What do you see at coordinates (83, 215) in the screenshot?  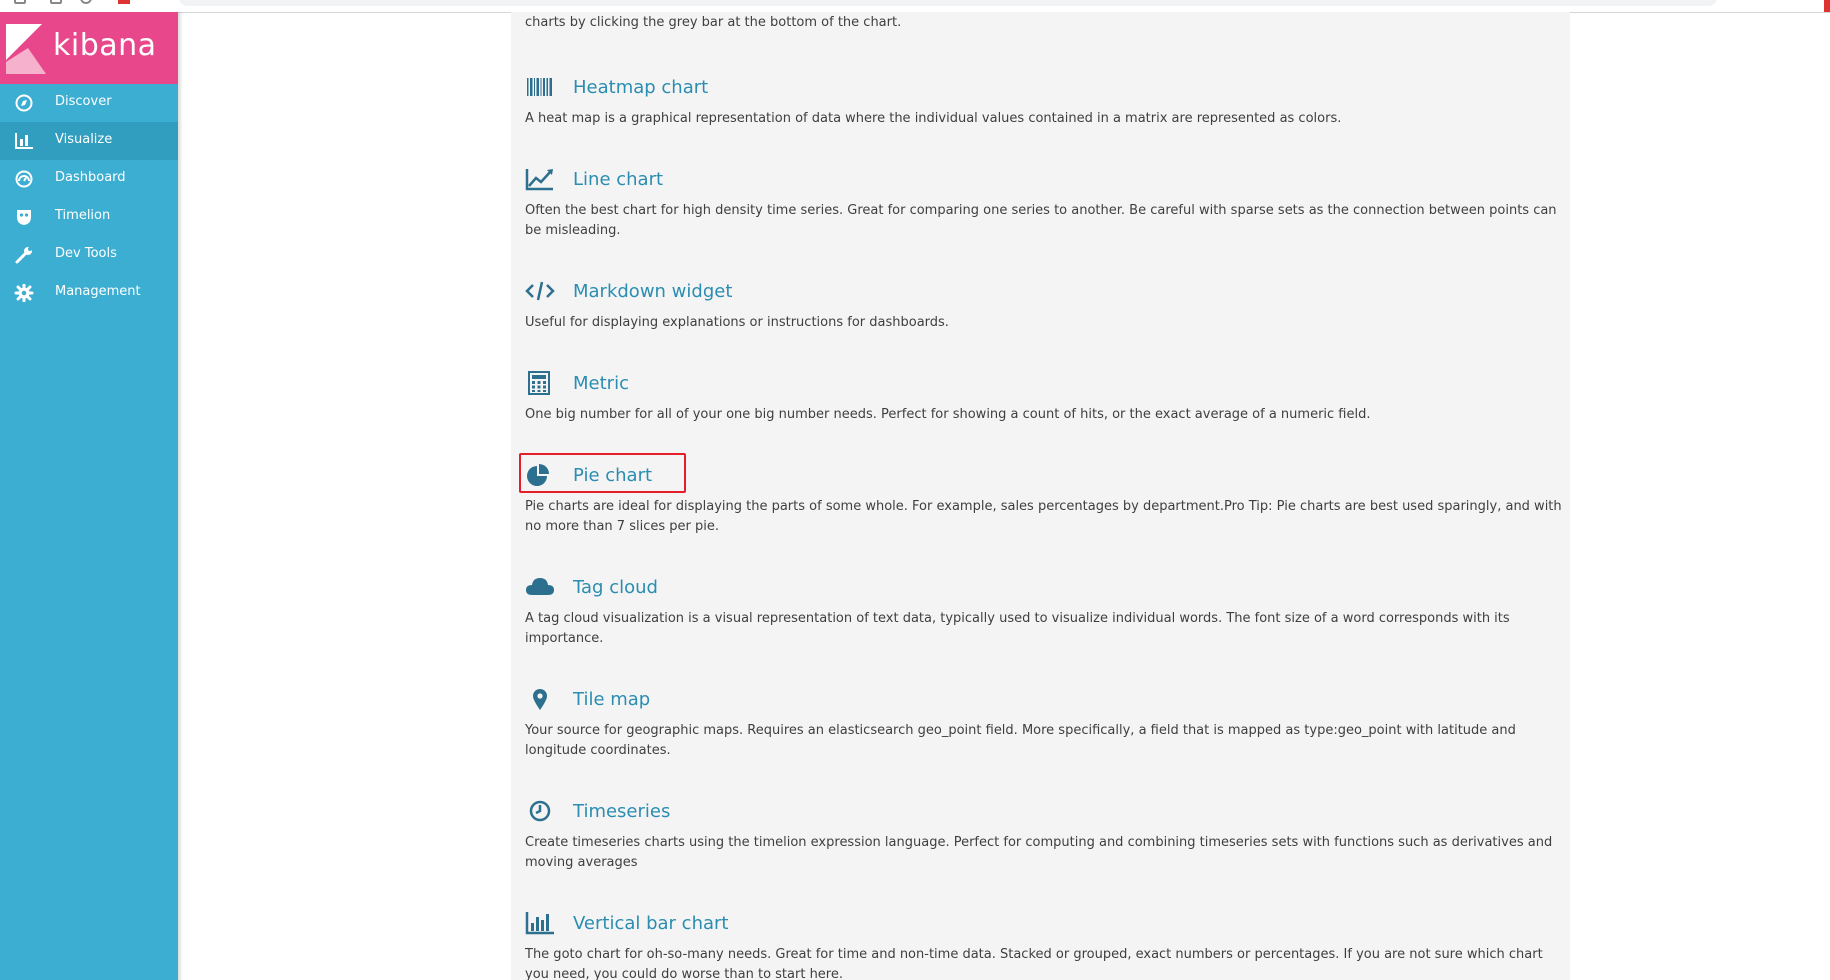 I see `sidebar-item-label: Timelion` at bounding box center [83, 215].